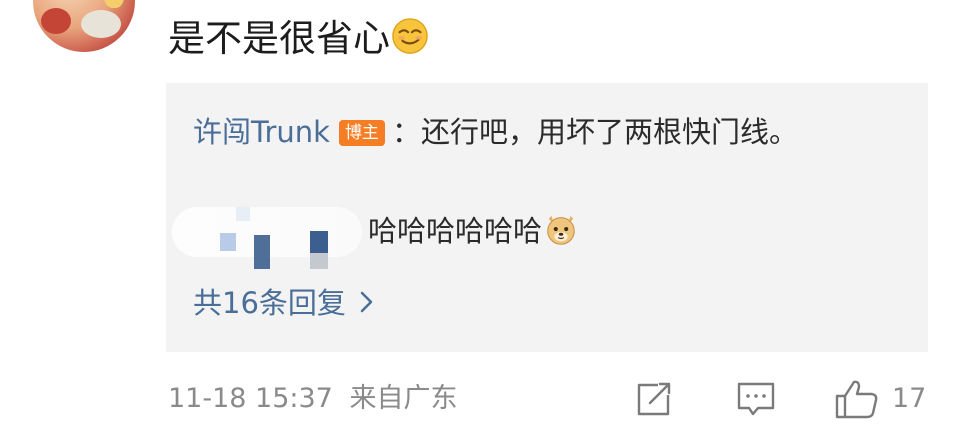  Describe the element at coordinates (654, 399) in the screenshot. I see `share-icon` at that location.